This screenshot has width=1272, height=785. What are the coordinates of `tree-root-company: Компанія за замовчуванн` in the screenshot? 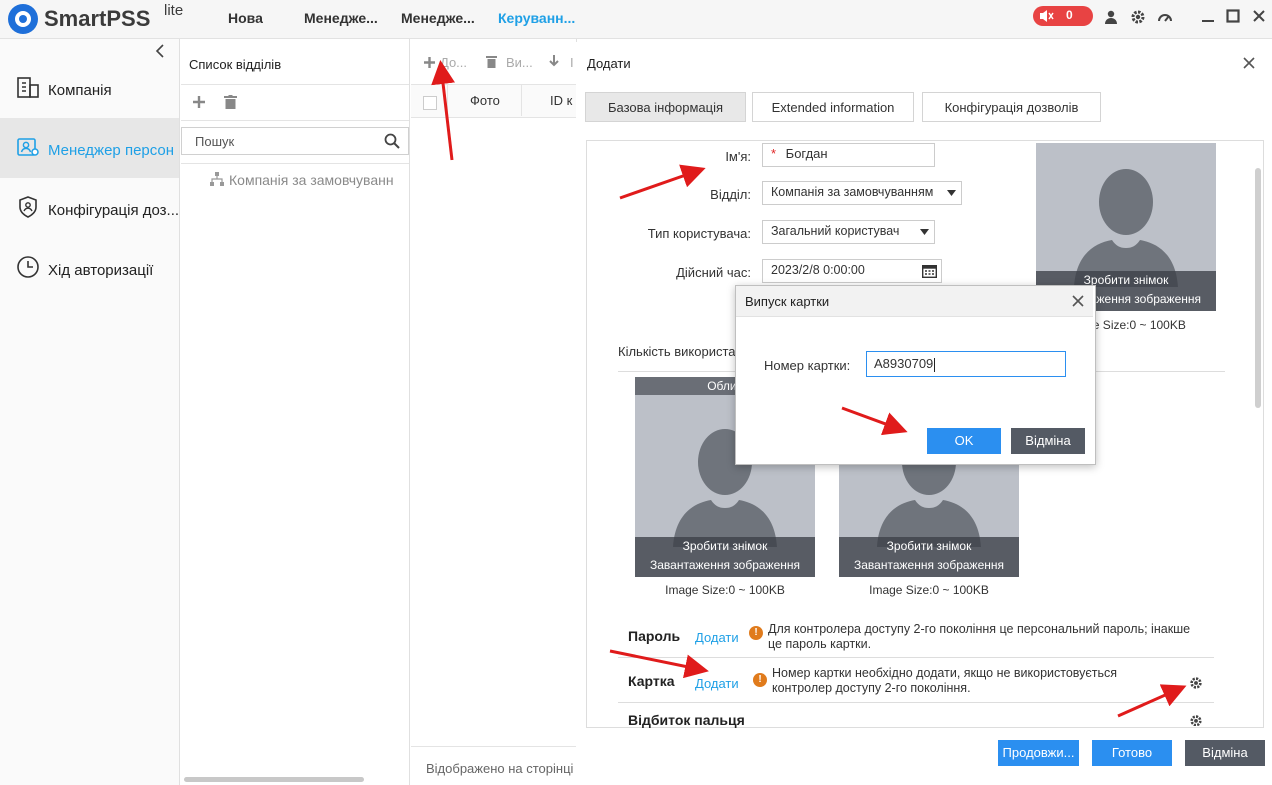 It's located at (319, 180).